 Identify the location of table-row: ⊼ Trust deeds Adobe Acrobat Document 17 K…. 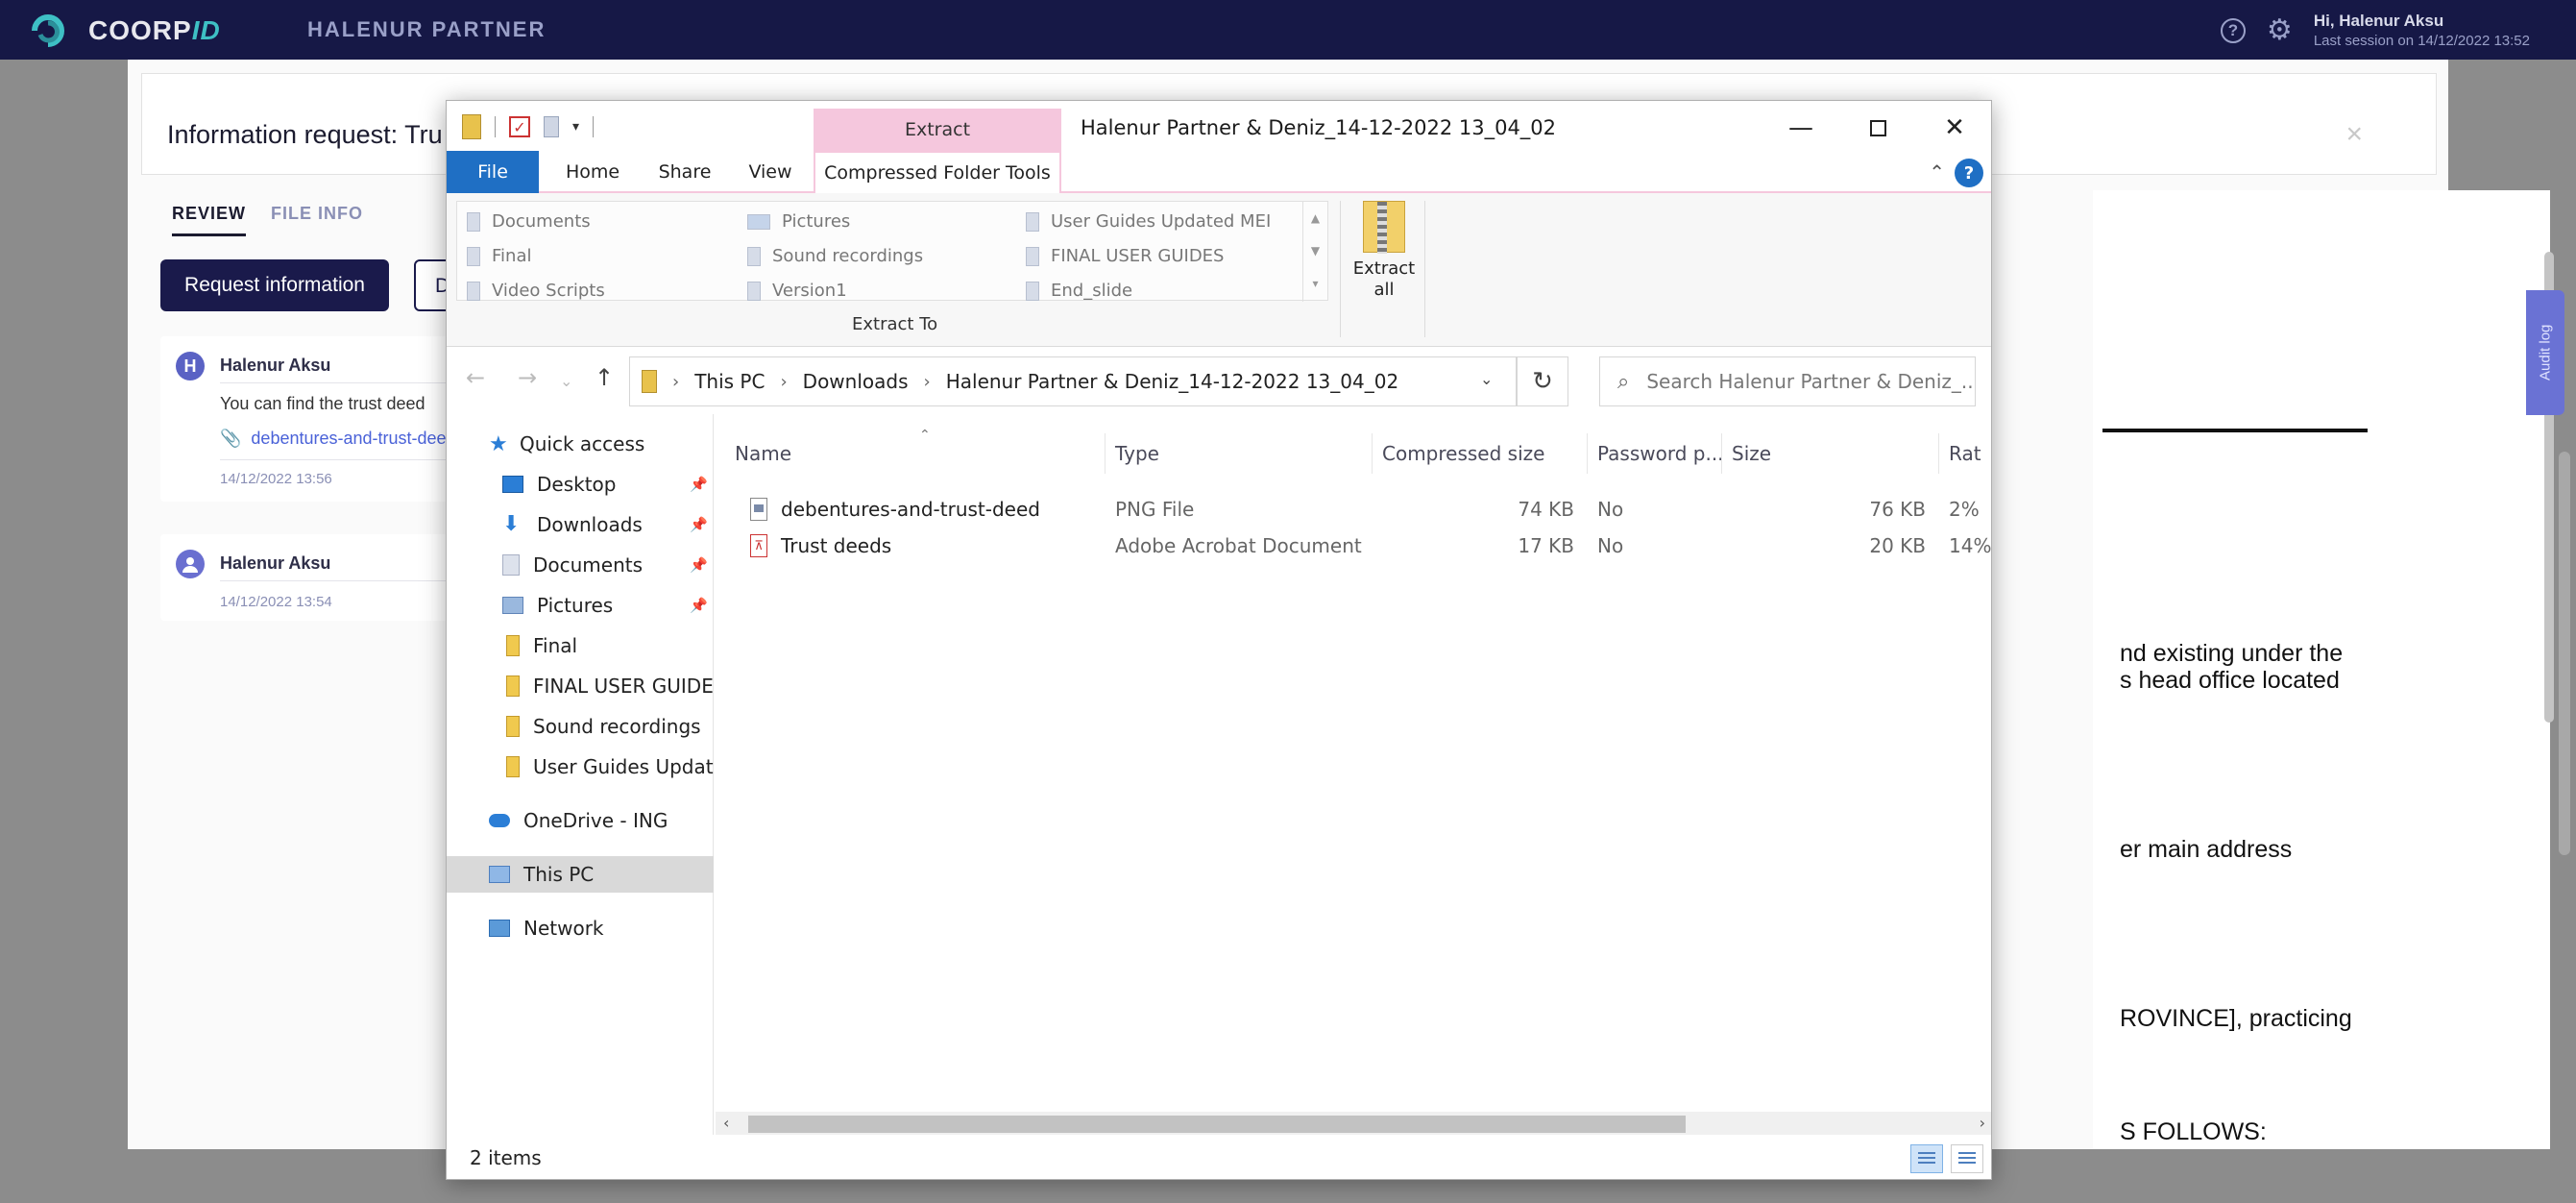
(1354, 546).